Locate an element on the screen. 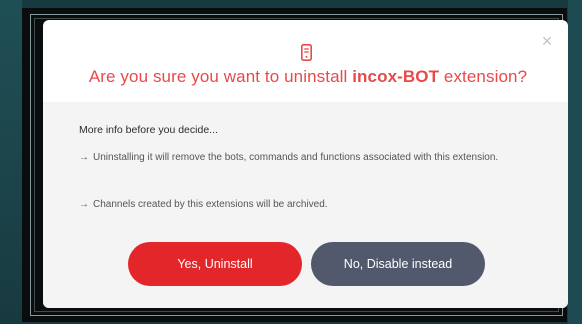 The width and height of the screenshot is (582, 324). yes-uninstall-button: Yes, Uninstall is located at coordinates (215, 264).